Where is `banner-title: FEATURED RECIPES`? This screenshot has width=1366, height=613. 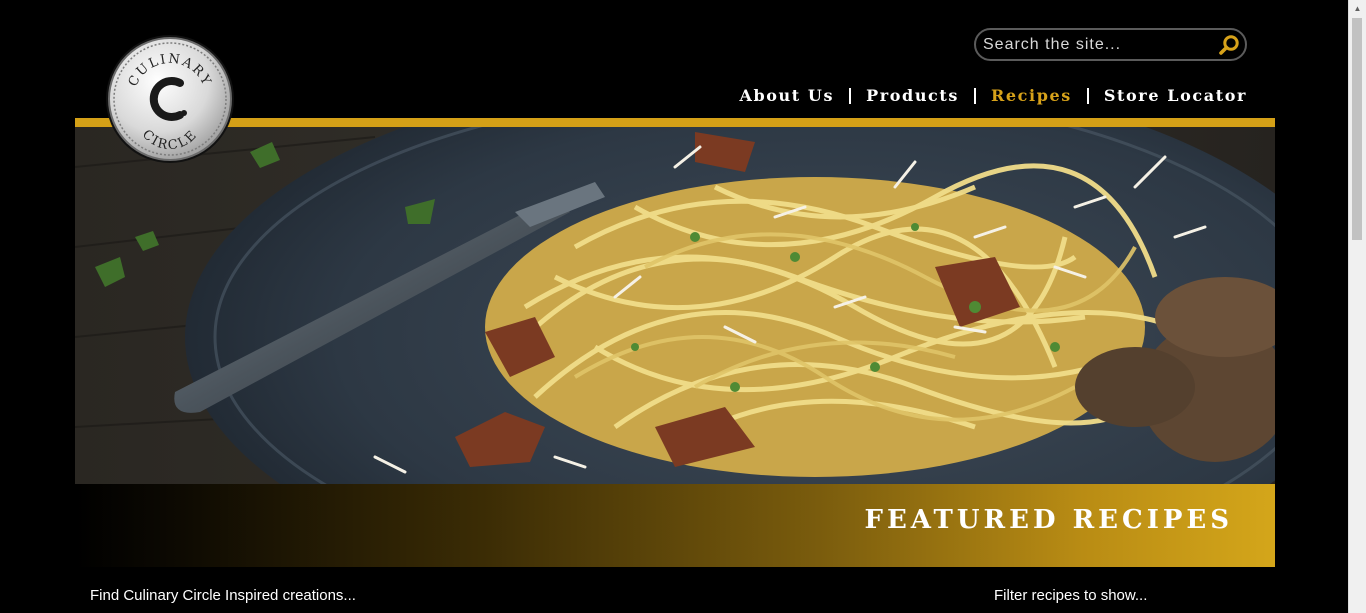
banner-title: FEATURED RECIPES is located at coordinates (1048, 520).